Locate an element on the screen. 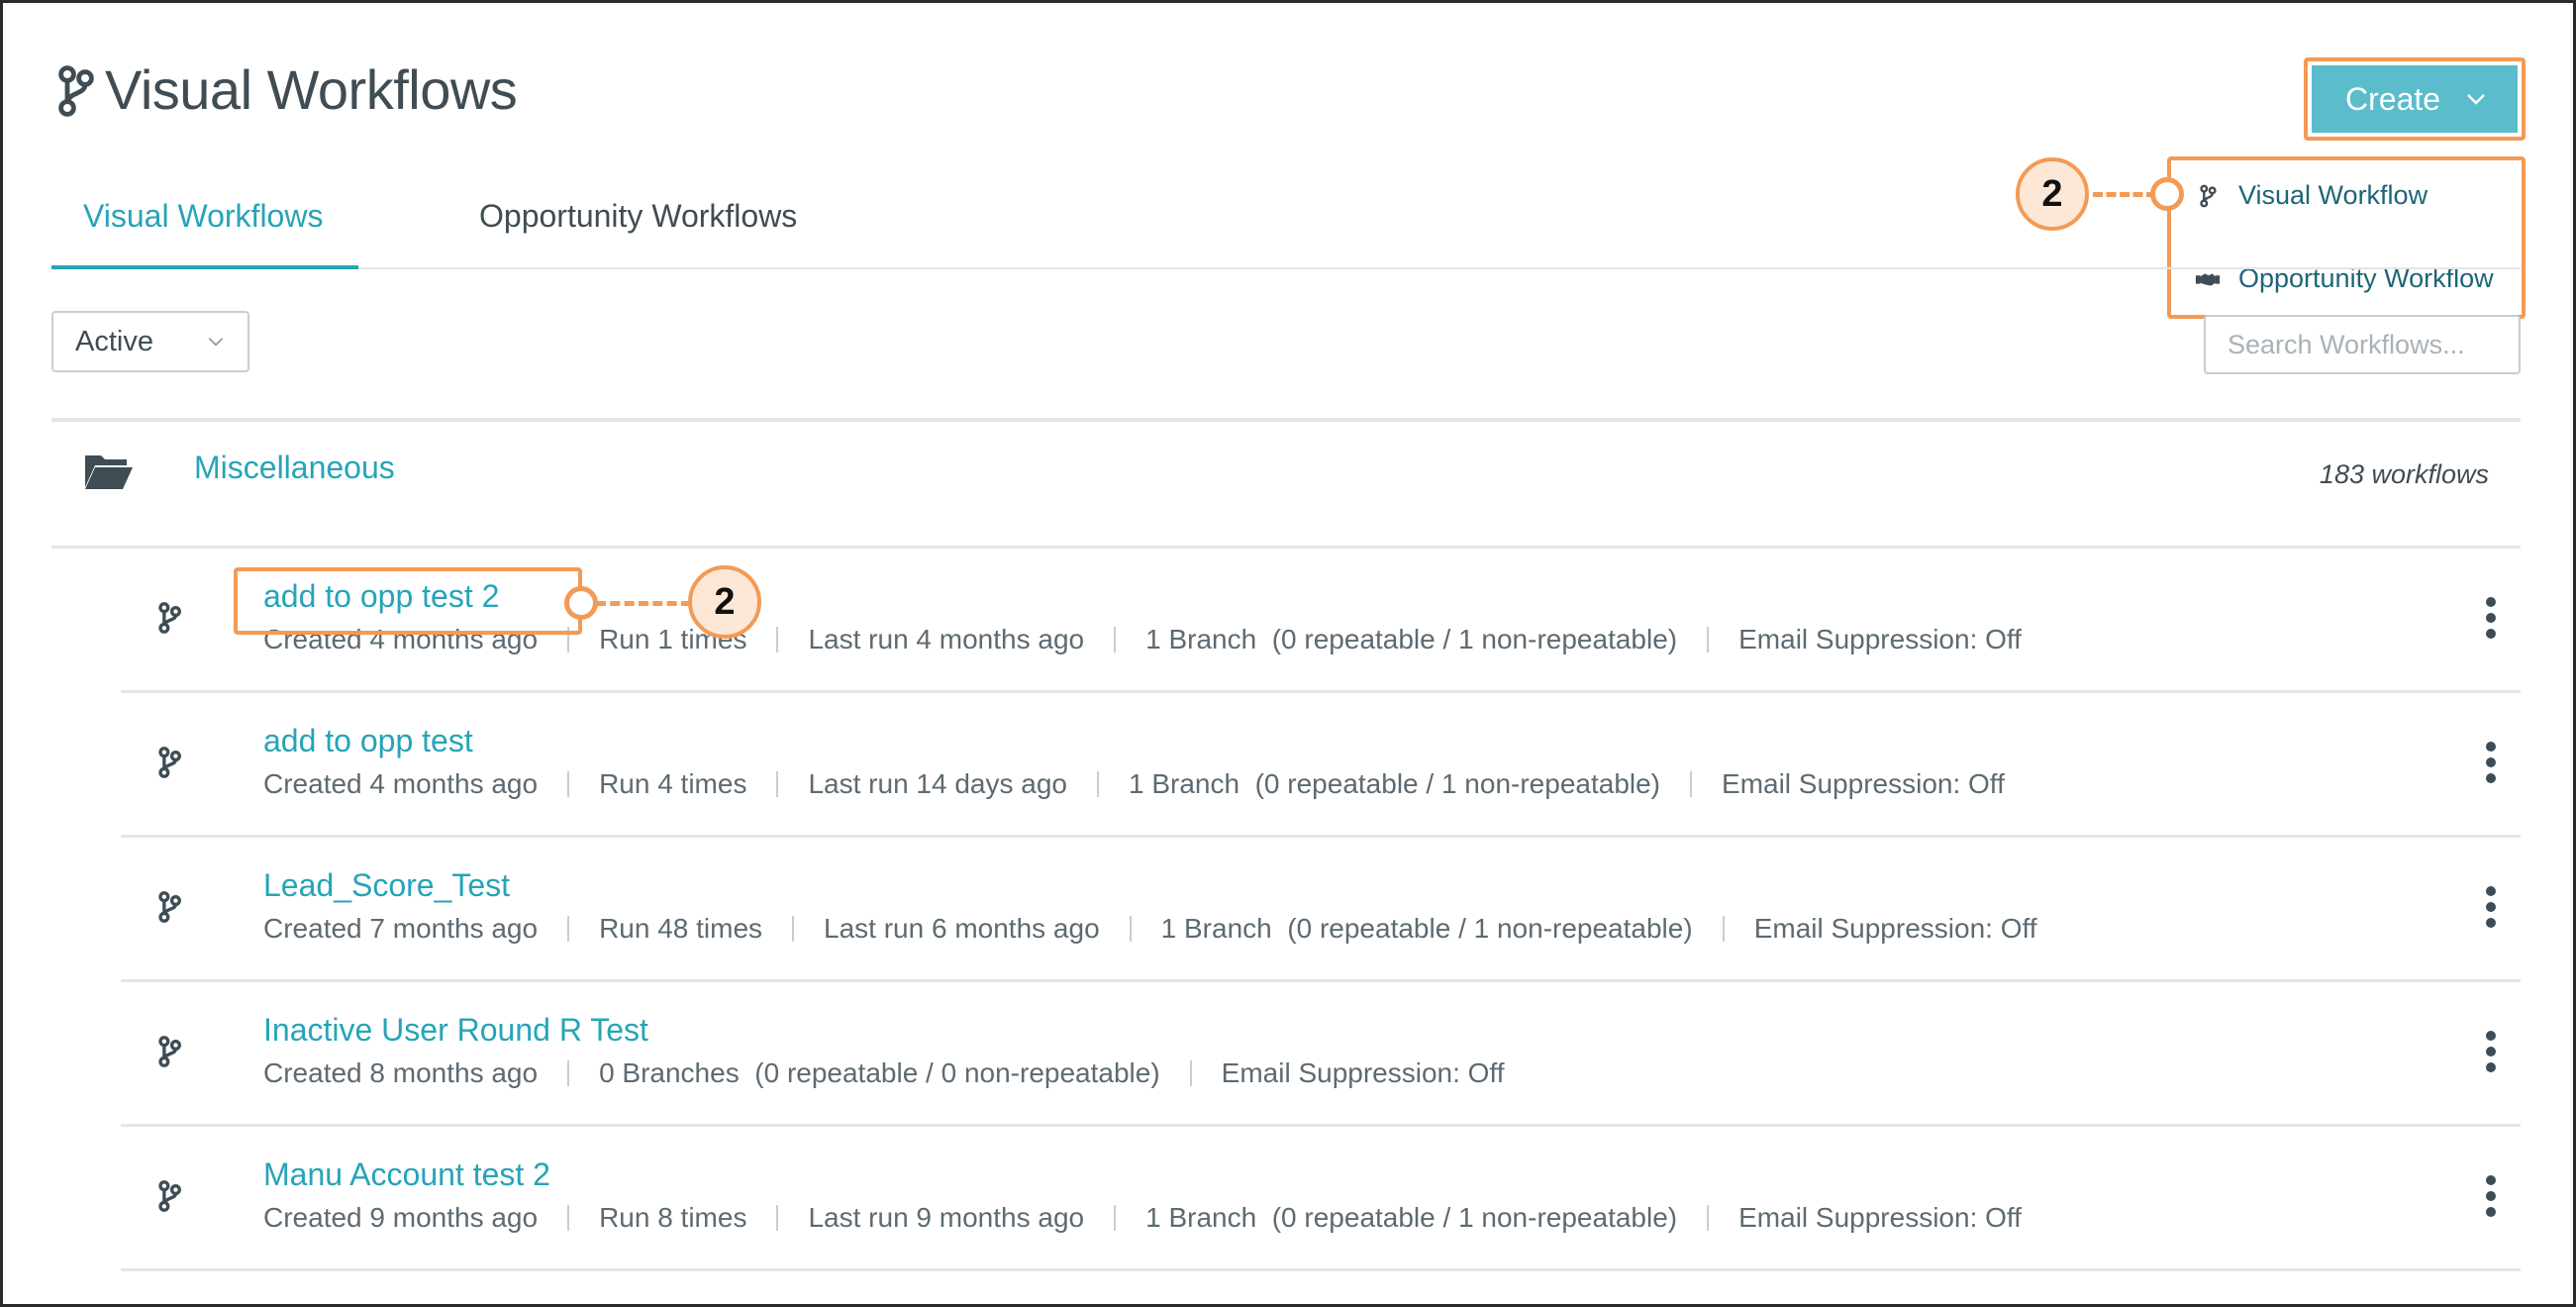 The width and height of the screenshot is (2576, 1307). workflow-name-link: Lead_Score_Test is located at coordinates (387, 885).